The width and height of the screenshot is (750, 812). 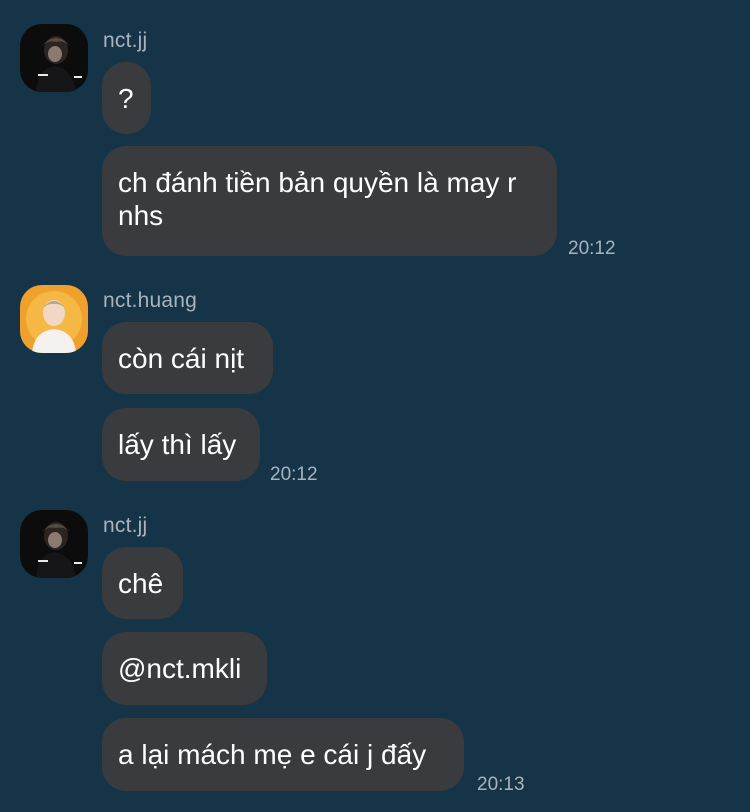 I want to click on message-bubble: @nct.mkli, so click(x=184, y=668).